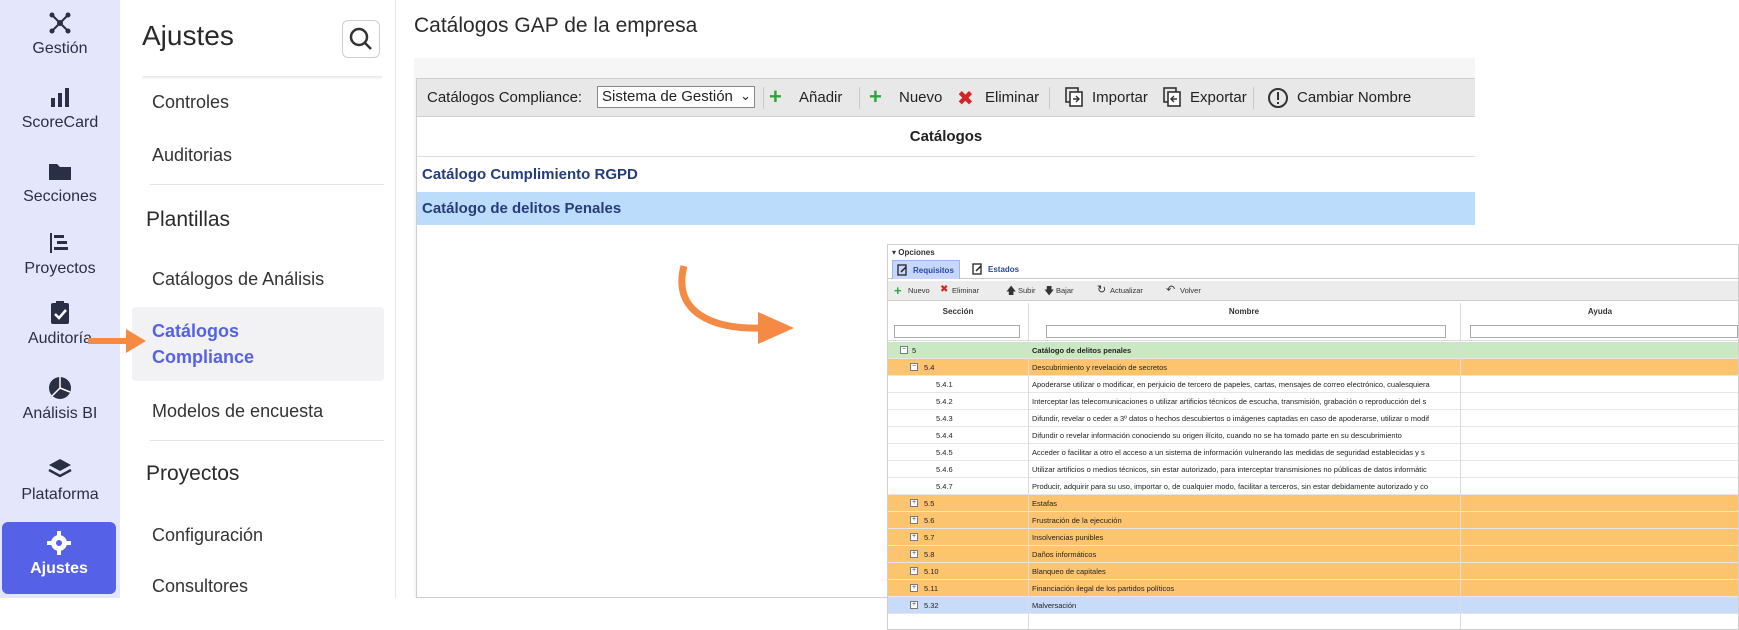  What do you see at coordinates (913, 252) in the screenshot?
I see `options-header: ▾ Opciones` at bounding box center [913, 252].